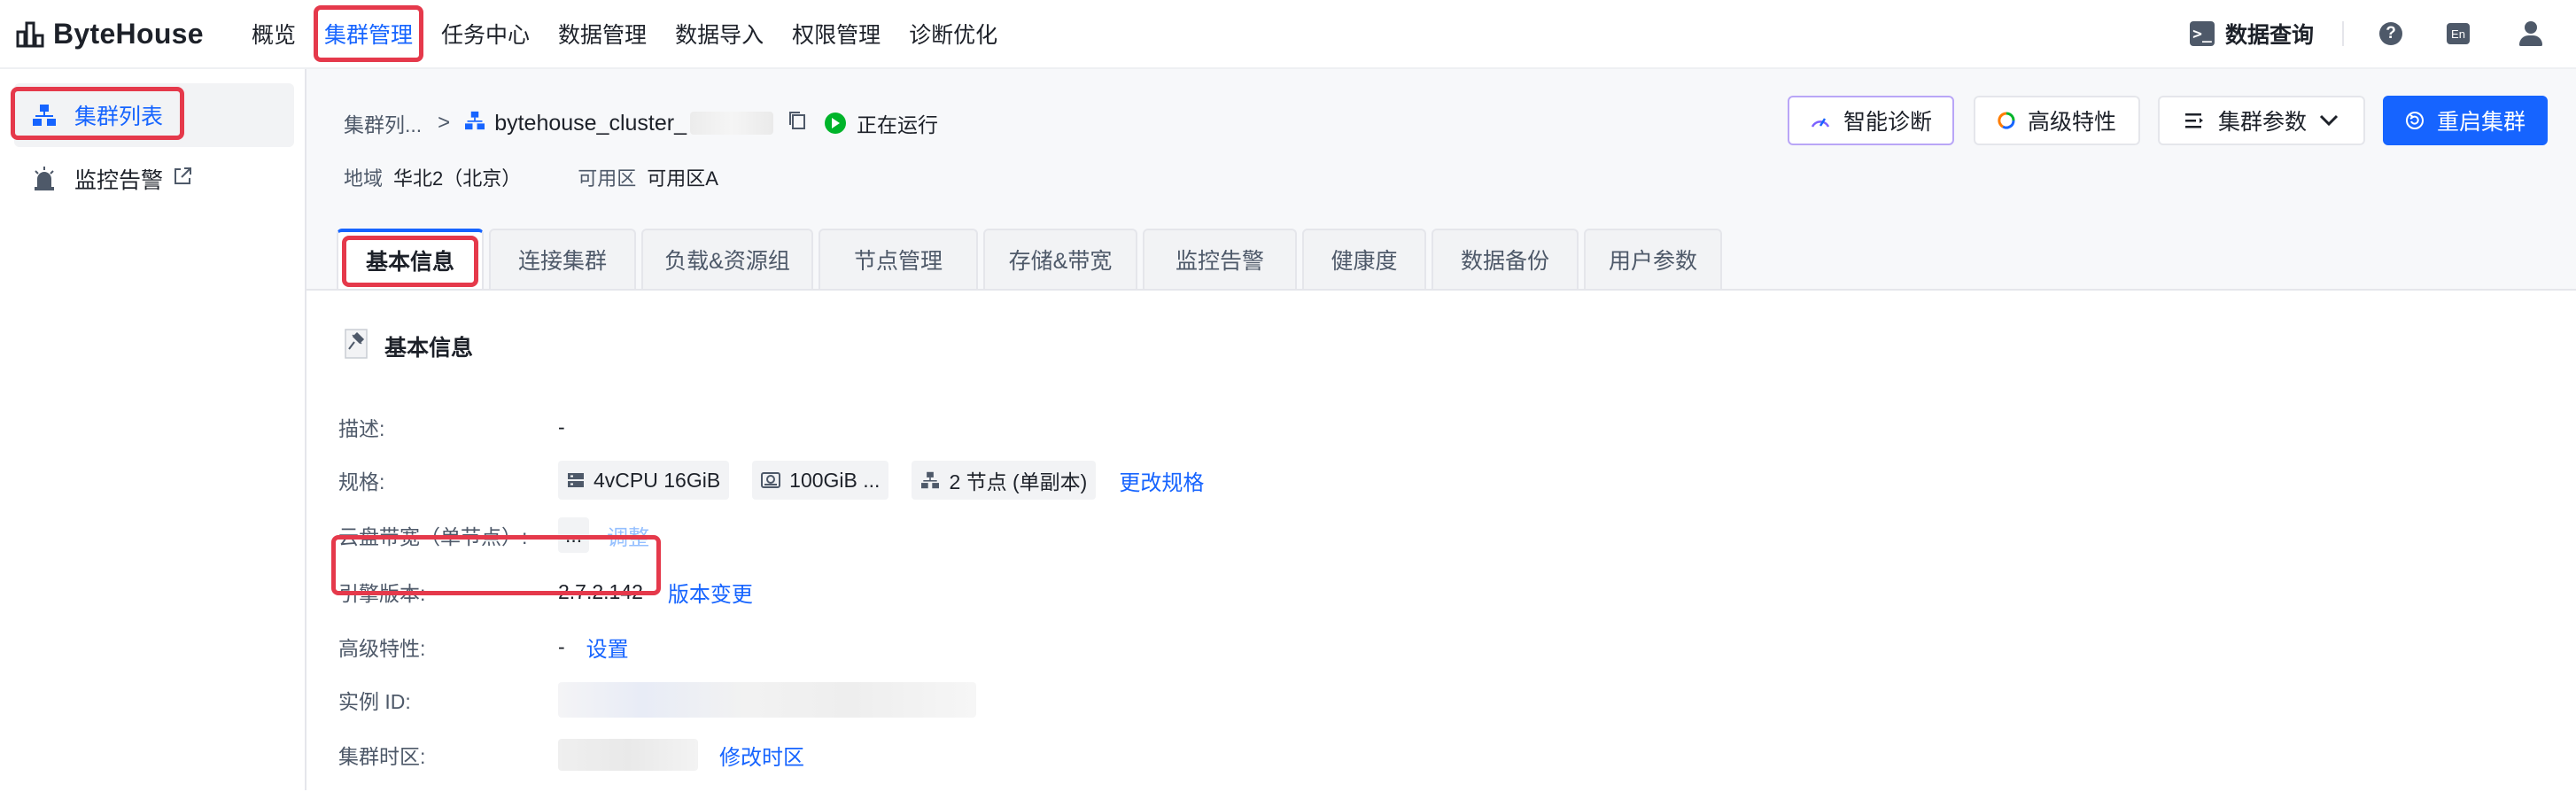 The height and width of the screenshot is (792, 2576). I want to click on bytehouse-logo: ByteHouse, so click(134, 34).